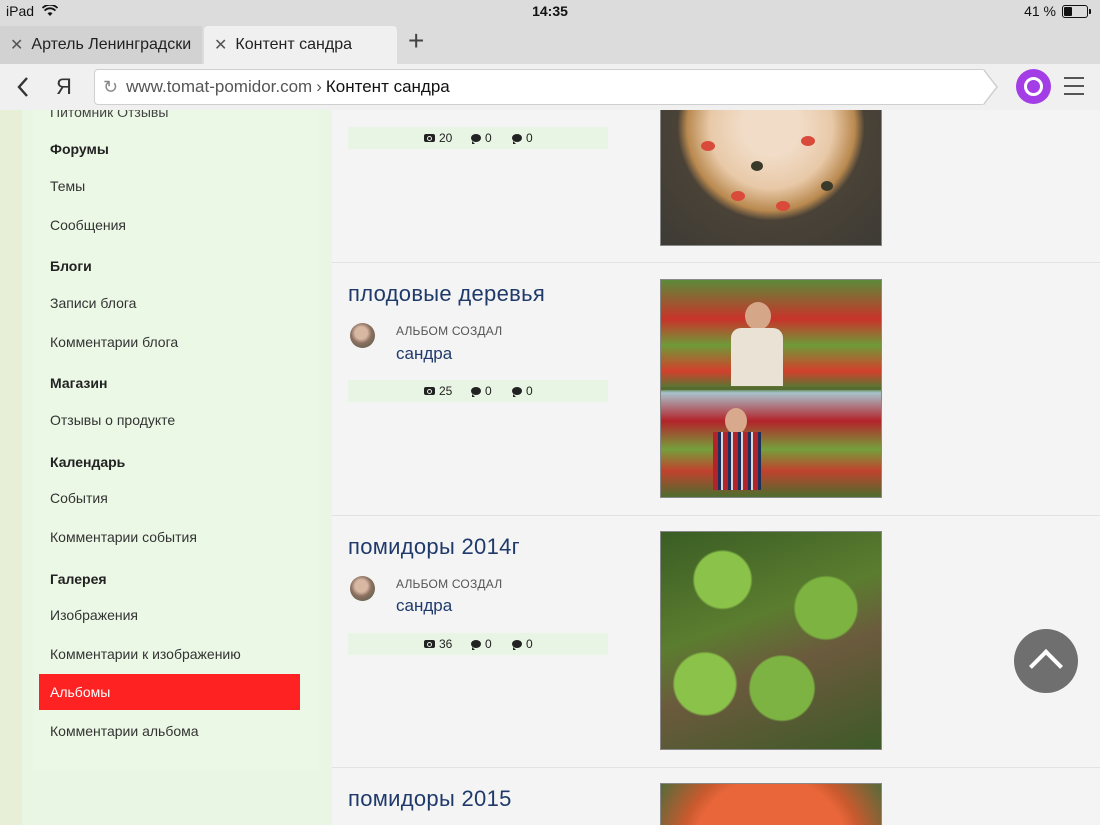 The width and height of the screenshot is (1100, 825). What do you see at coordinates (80, 692) in the screenshot?
I see `sidebar-item-label: Альбомы` at bounding box center [80, 692].